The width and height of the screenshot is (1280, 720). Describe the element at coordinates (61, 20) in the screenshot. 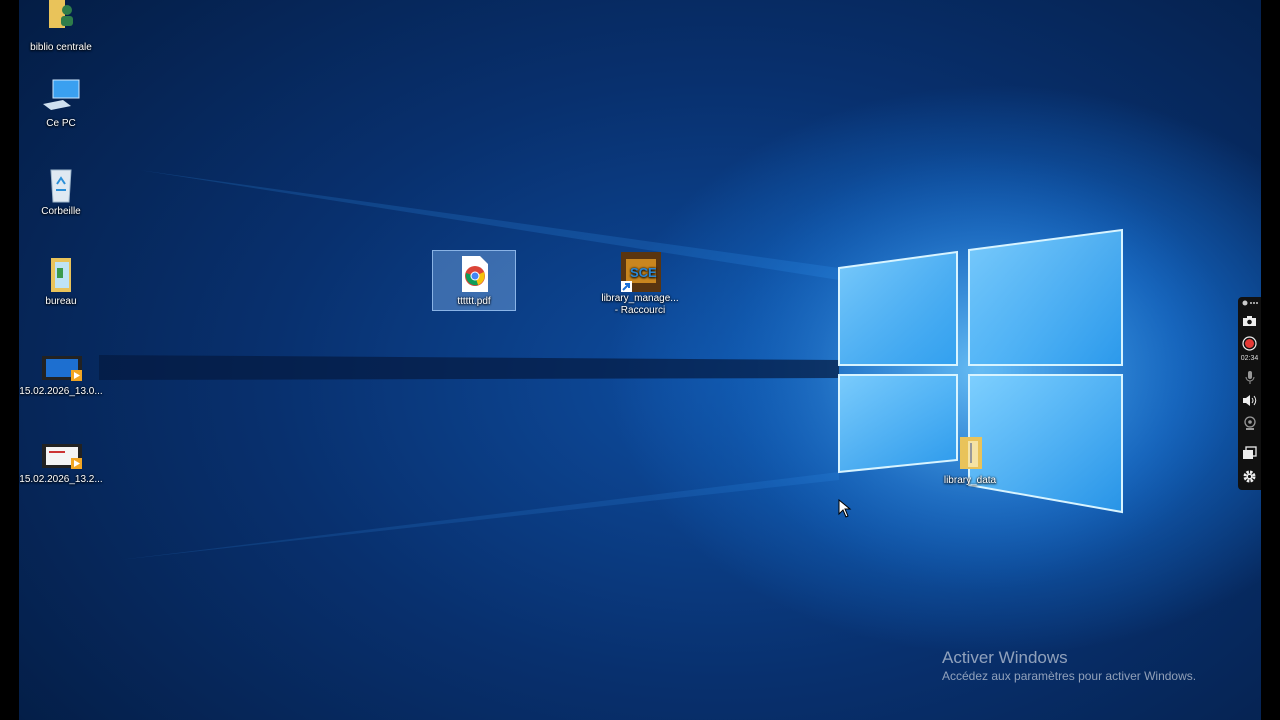

I see `user-folder-icon` at that location.